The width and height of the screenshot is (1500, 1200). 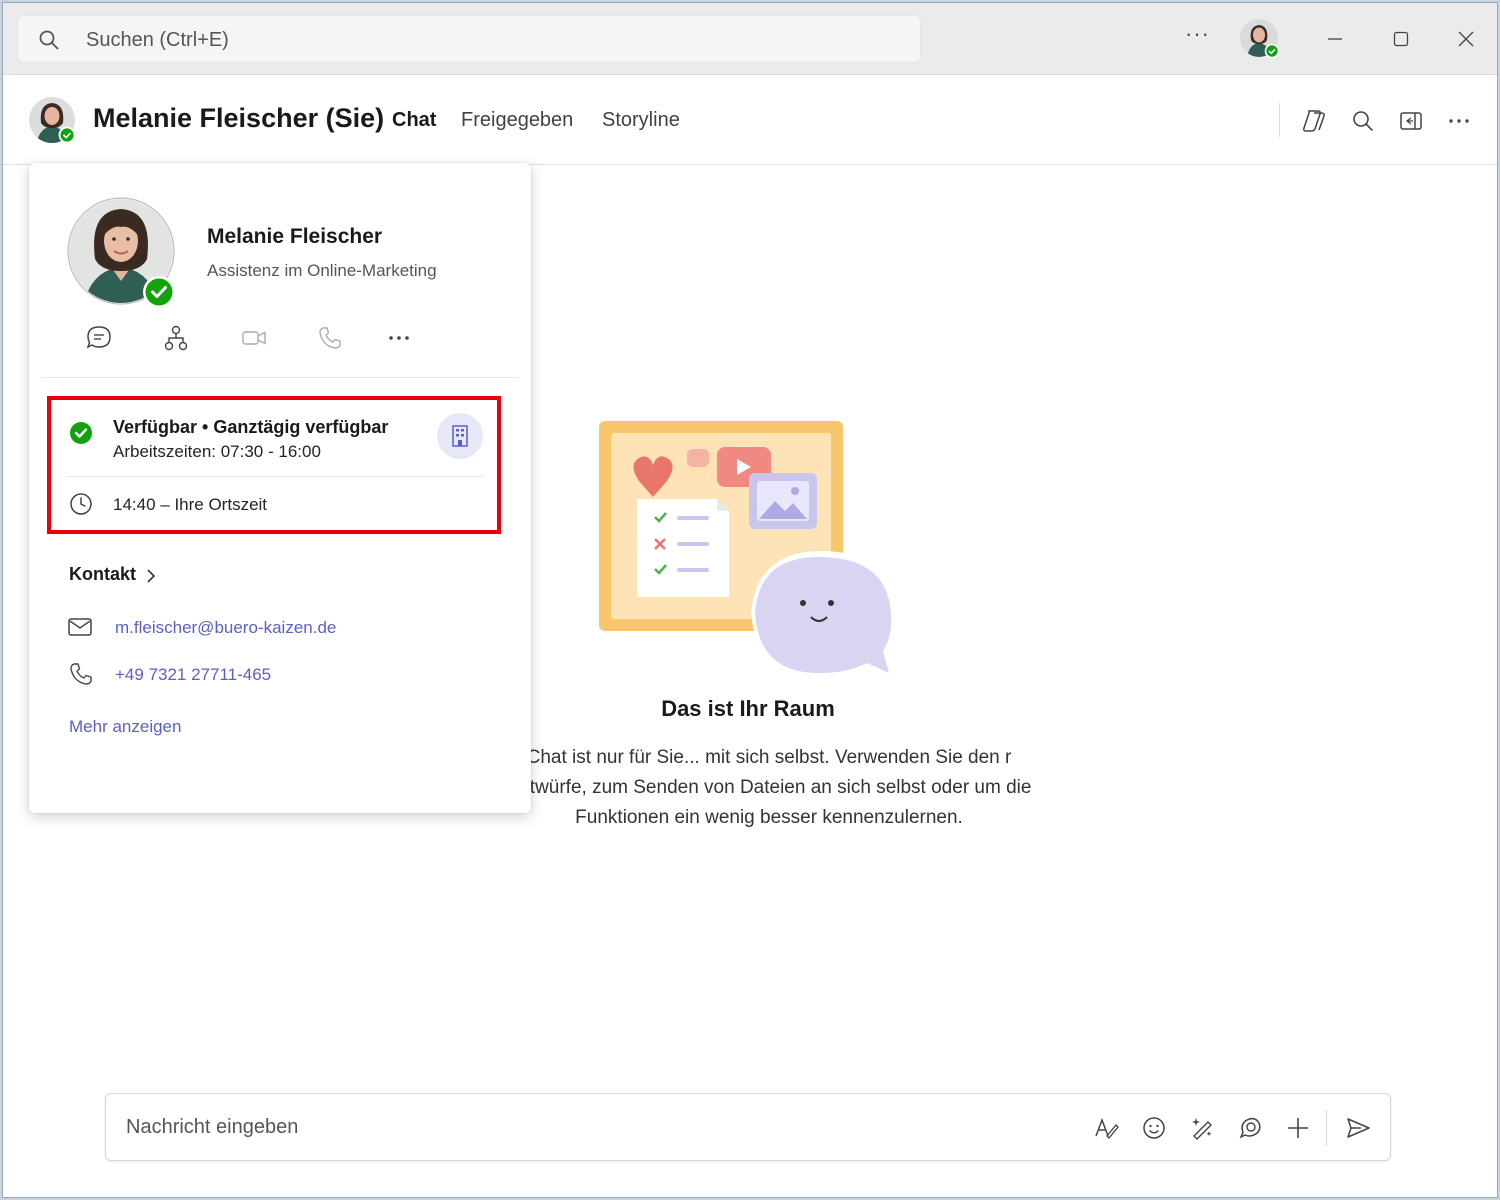 What do you see at coordinates (330, 338) in the screenshot?
I see `phone-call-icon` at bounding box center [330, 338].